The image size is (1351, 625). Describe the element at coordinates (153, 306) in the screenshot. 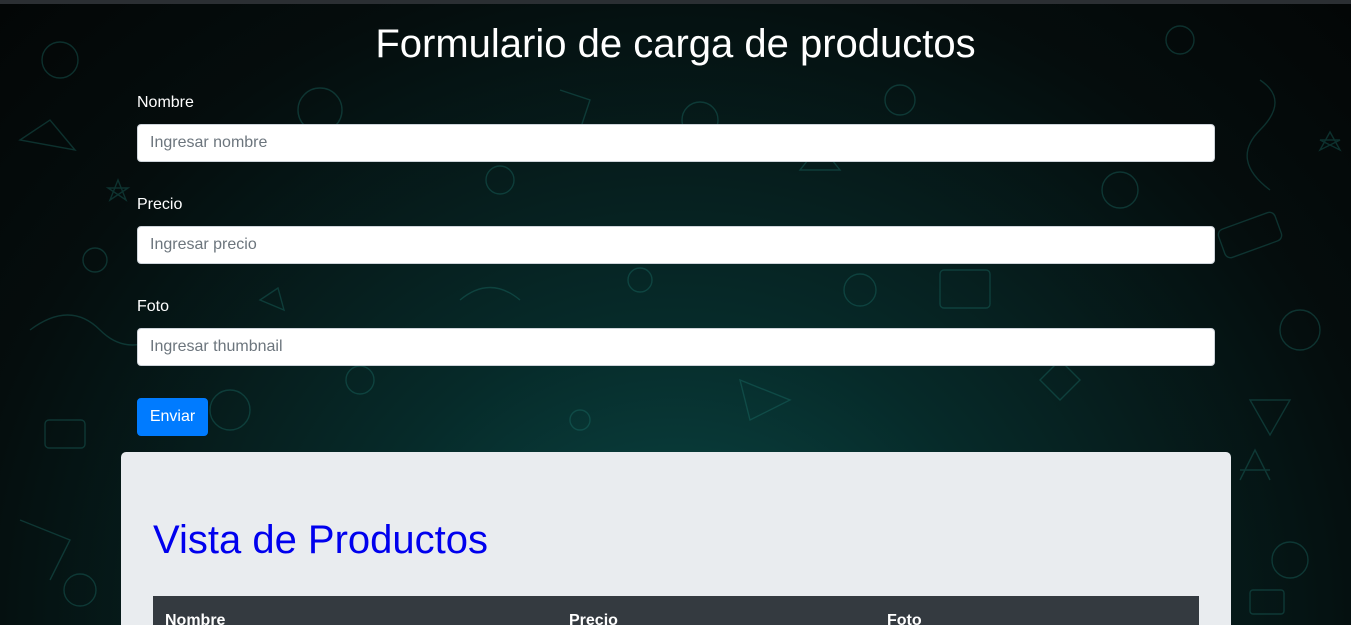

I see `foto-label: Foto` at that location.